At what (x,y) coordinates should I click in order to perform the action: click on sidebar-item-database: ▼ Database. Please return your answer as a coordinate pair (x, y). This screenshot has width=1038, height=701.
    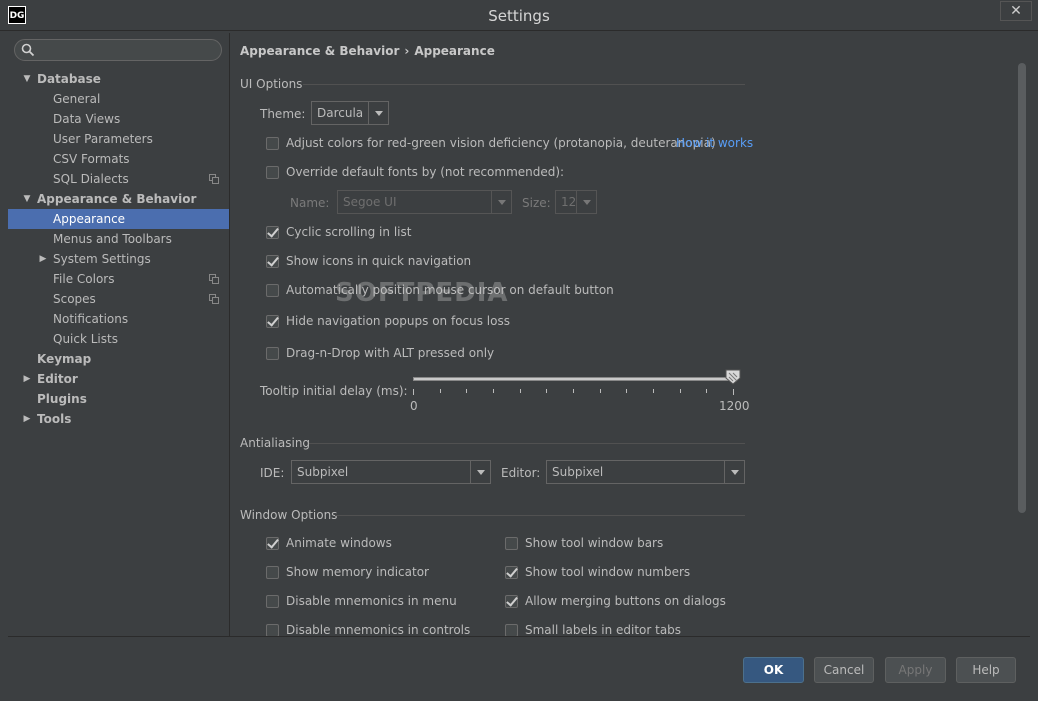
    Looking at the image, I should click on (118, 79).